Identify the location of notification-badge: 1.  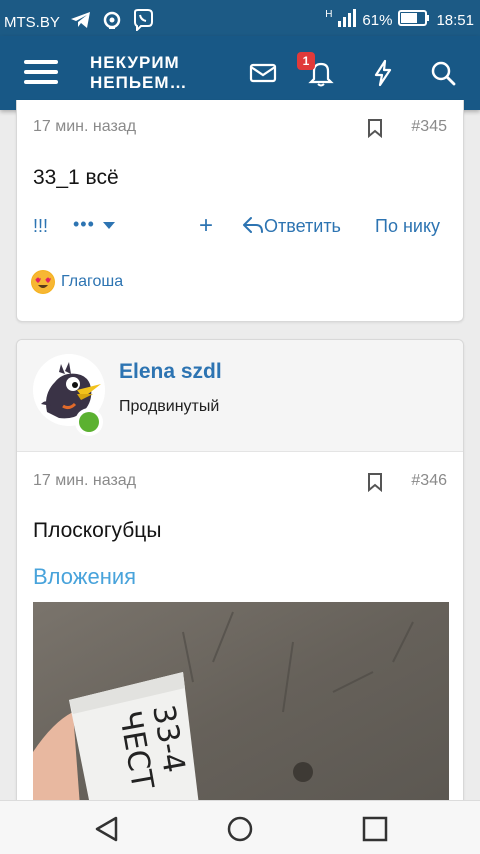
(306, 61).